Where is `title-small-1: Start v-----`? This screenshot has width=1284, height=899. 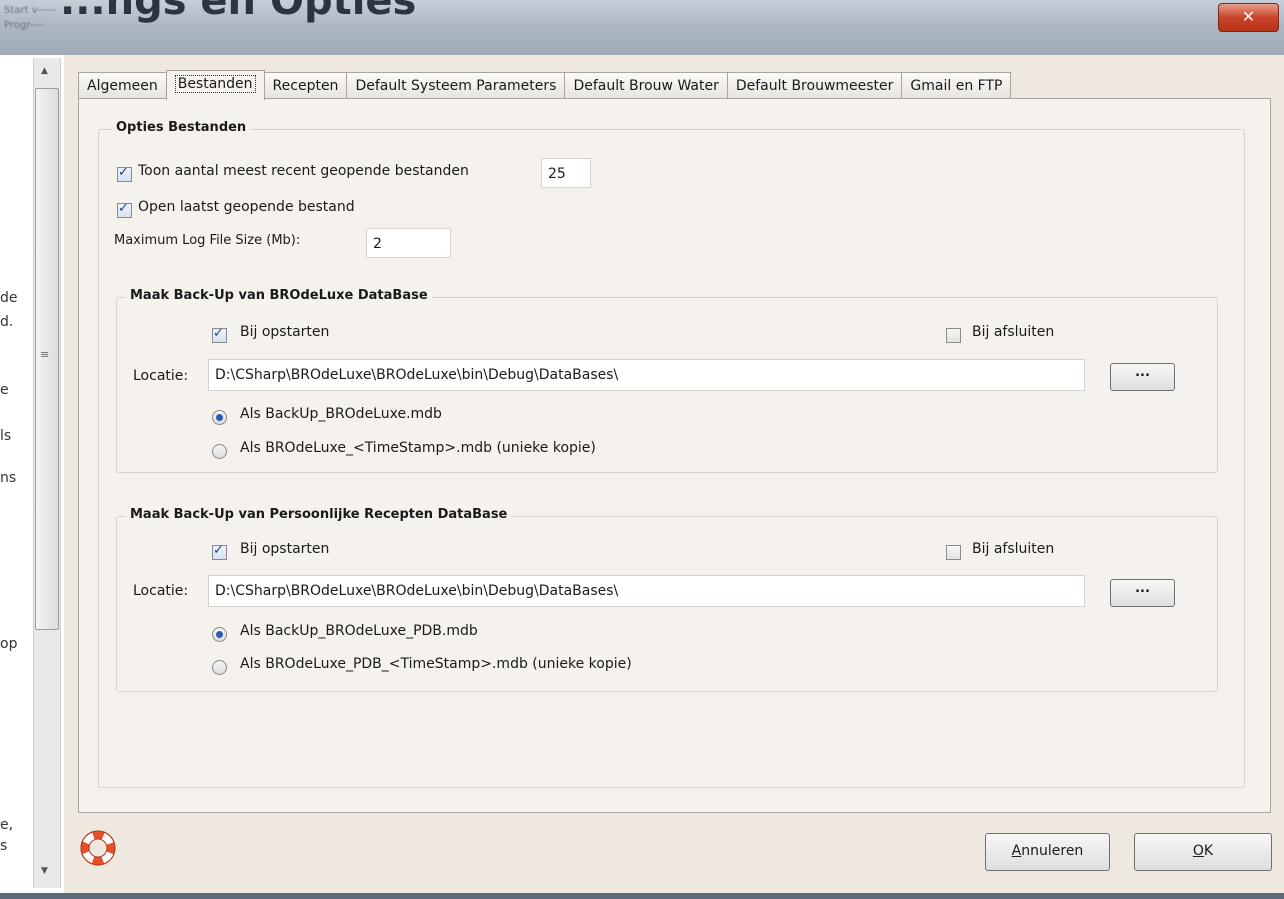
title-small-1: Start v----- is located at coordinates (30, 10).